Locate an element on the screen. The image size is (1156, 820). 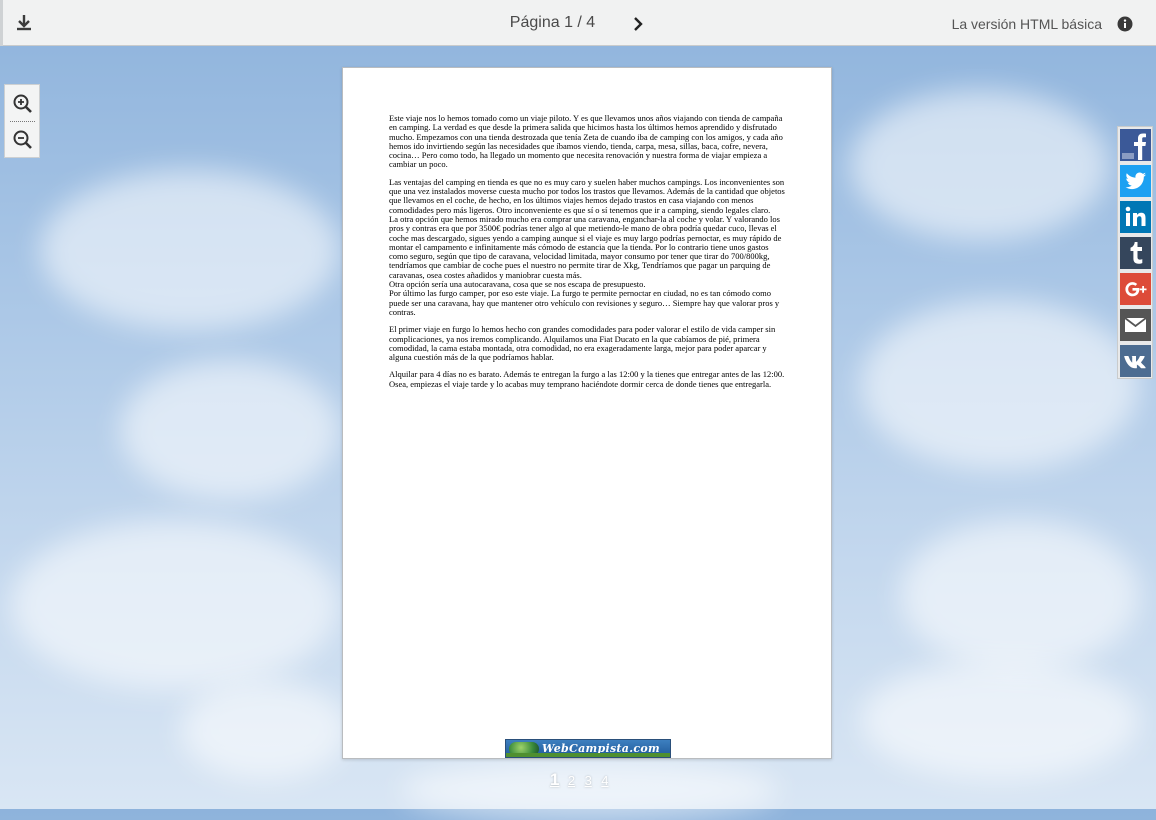
vk-icon is located at coordinates (1135, 361).